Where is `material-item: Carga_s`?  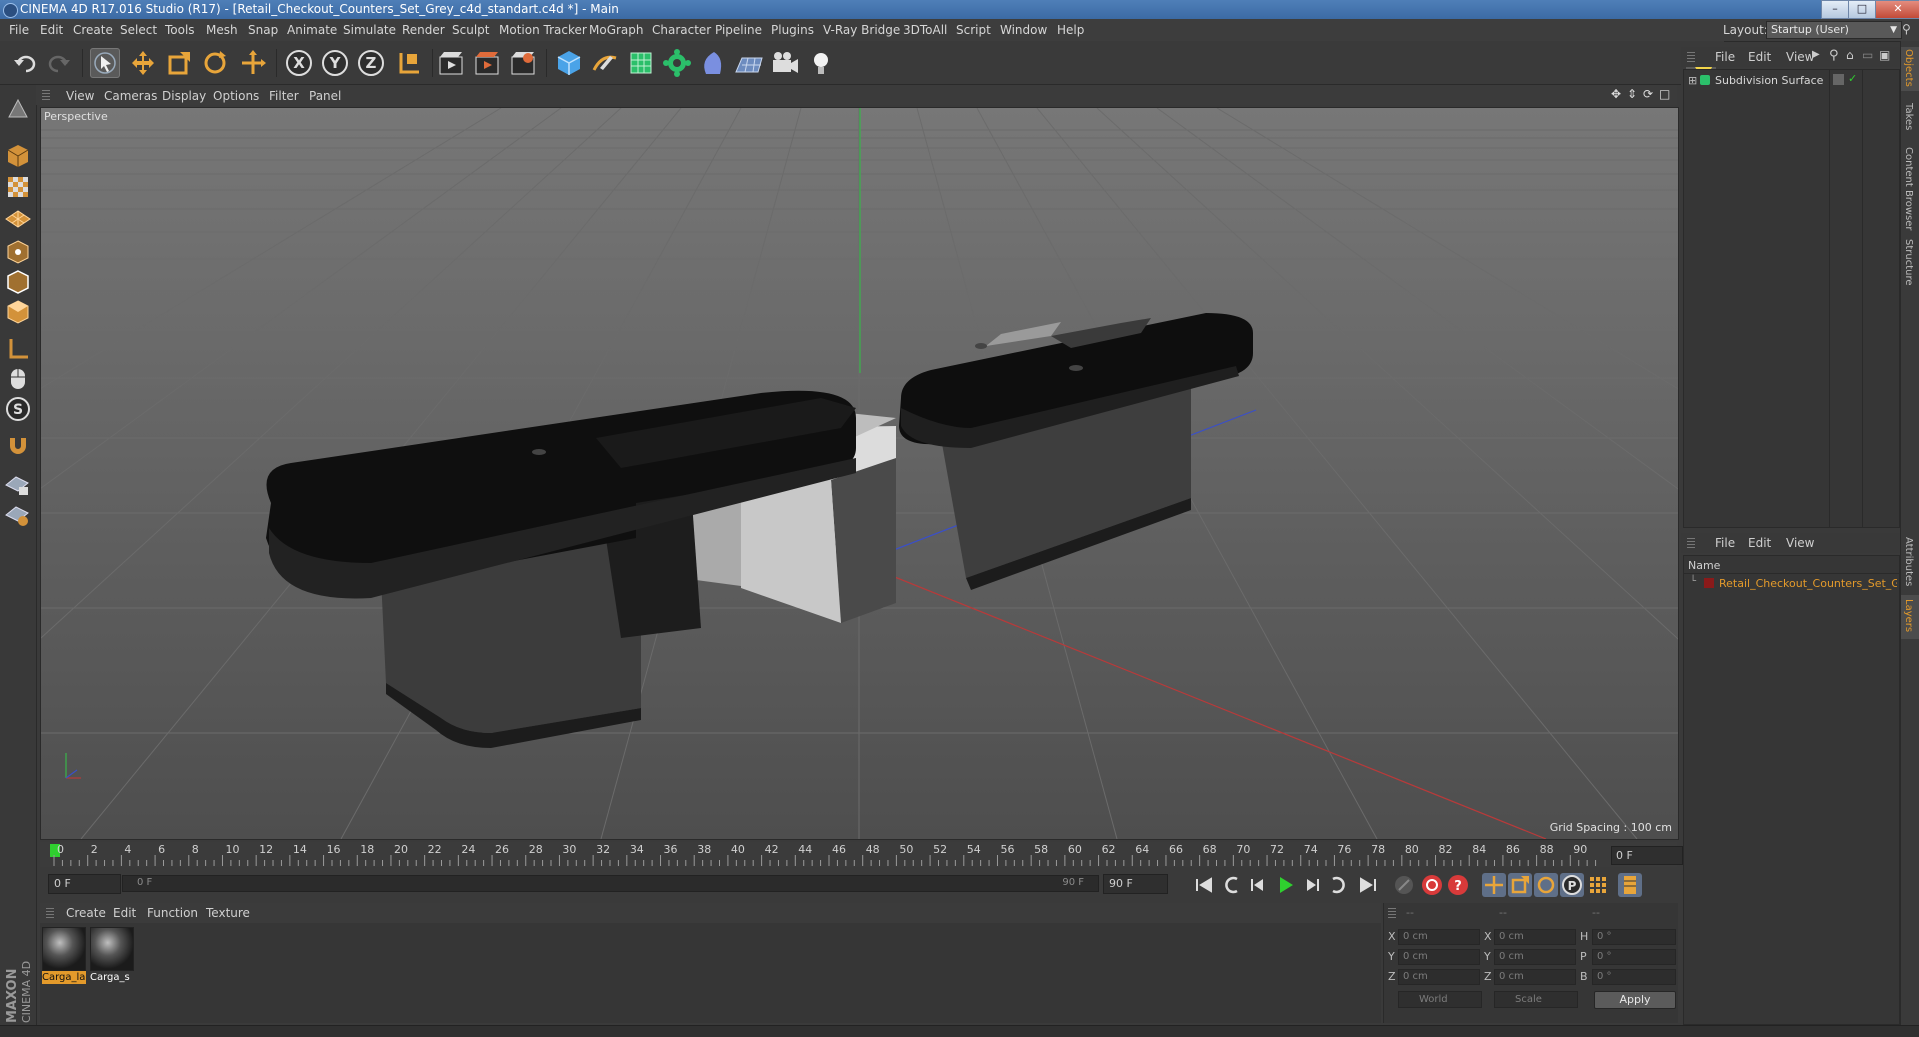 material-item: Carga_s is located at coordinates (112, 956).